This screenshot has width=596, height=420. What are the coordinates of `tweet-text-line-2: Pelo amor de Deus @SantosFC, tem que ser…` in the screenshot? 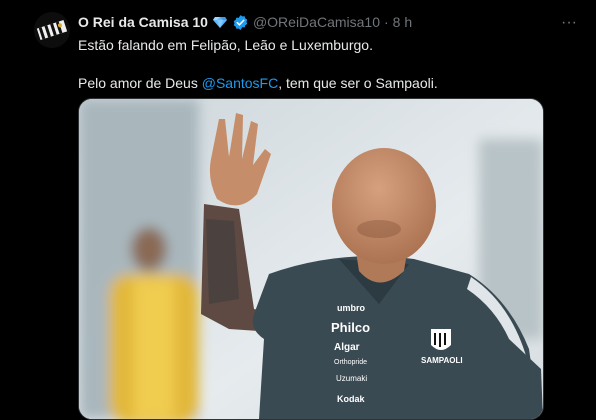 It's located at (318, 83).